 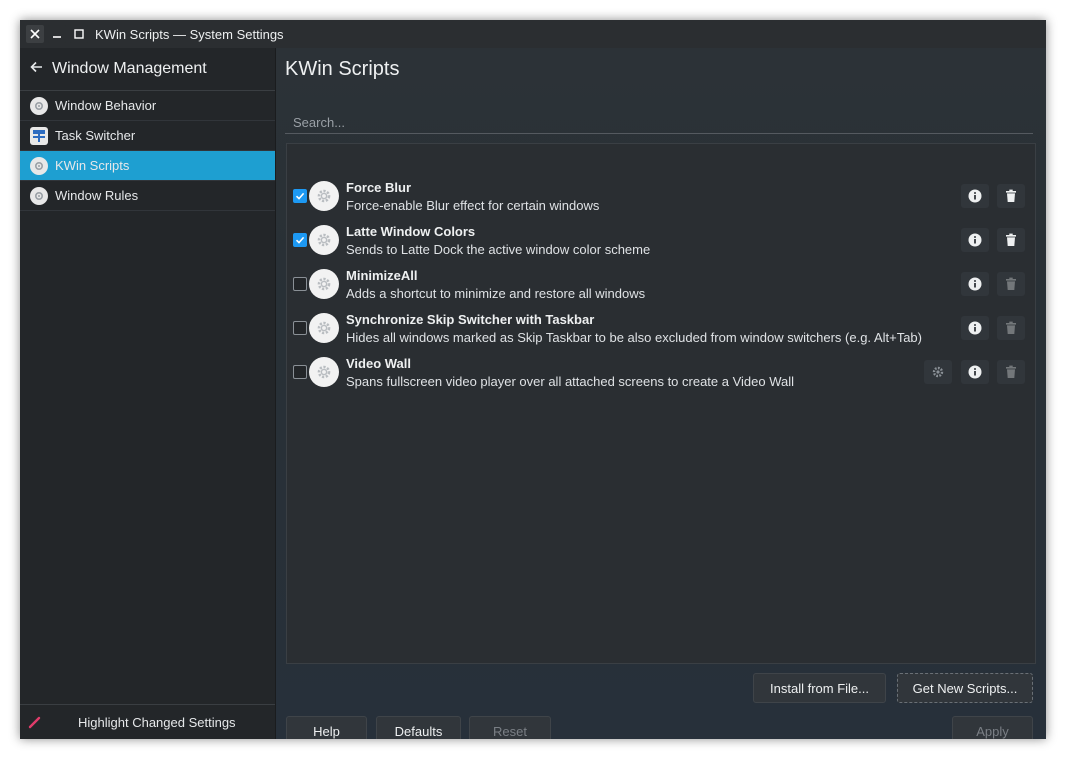 I want to click on title-bar: KWin Scripts — System Settings, so click(x=533, y=34).